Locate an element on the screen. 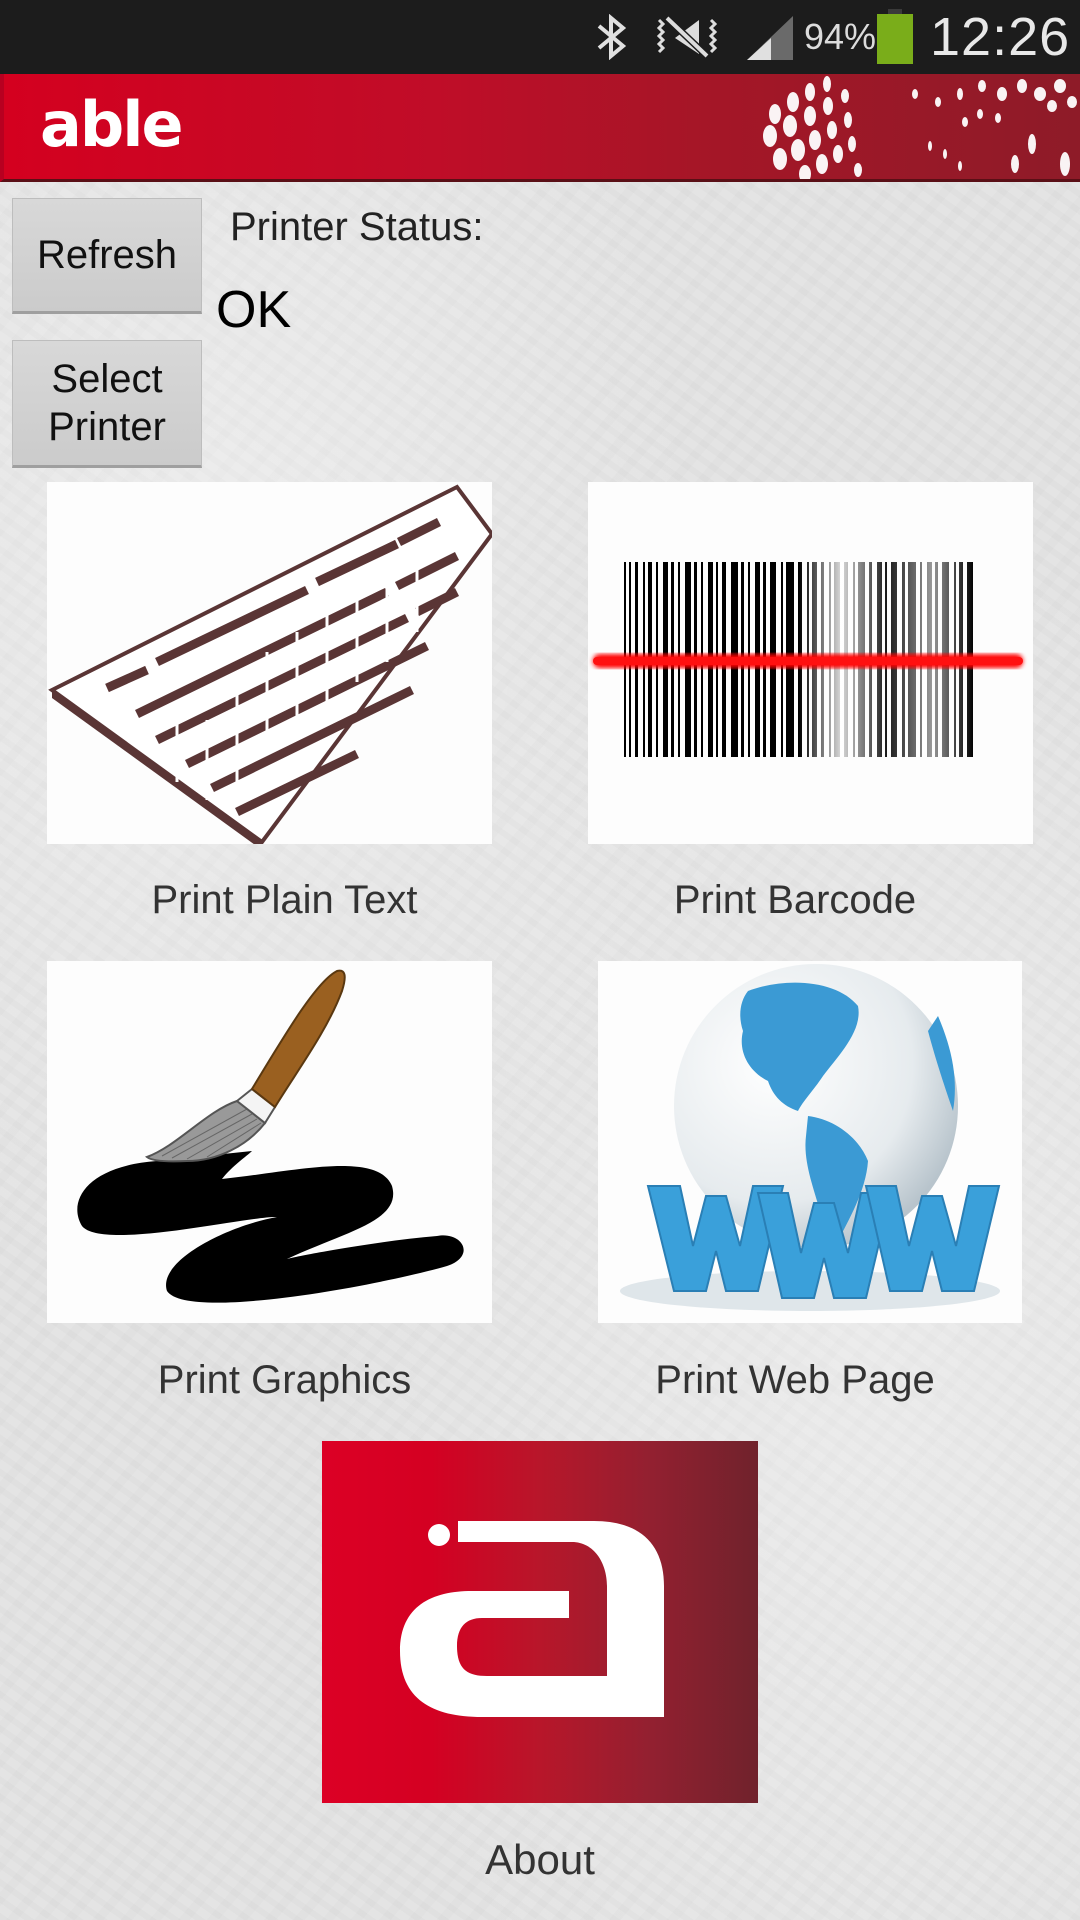 The image size is (1080, 1920). able-logo: able is located at coordinates (112, 124).